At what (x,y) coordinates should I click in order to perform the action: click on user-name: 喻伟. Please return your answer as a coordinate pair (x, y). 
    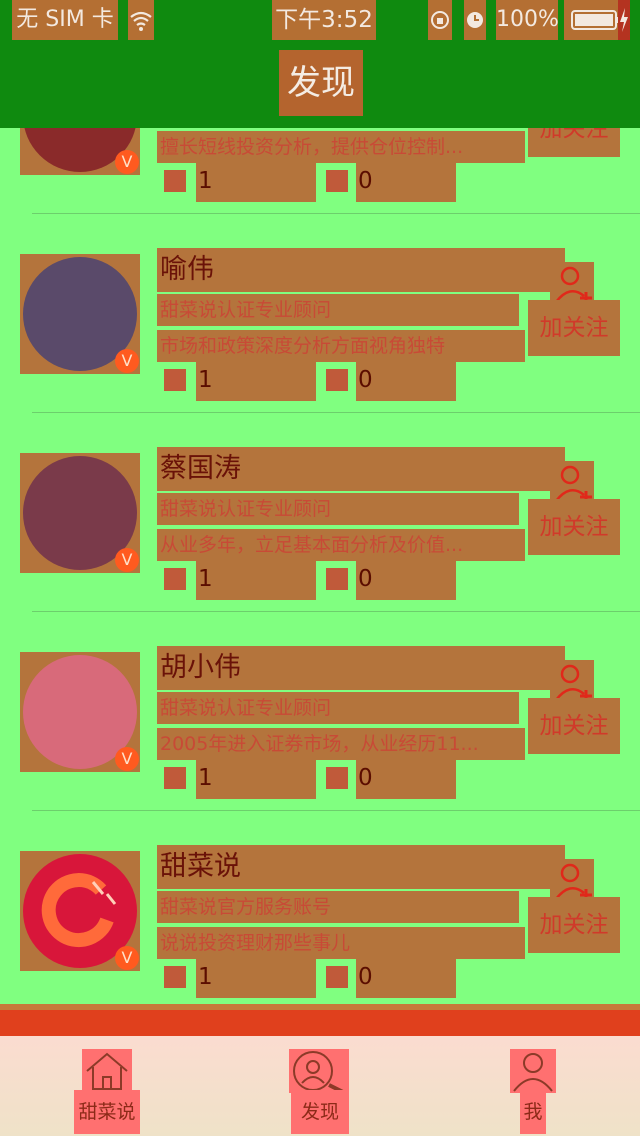
    Looking at the image, I should click on (361, 270).